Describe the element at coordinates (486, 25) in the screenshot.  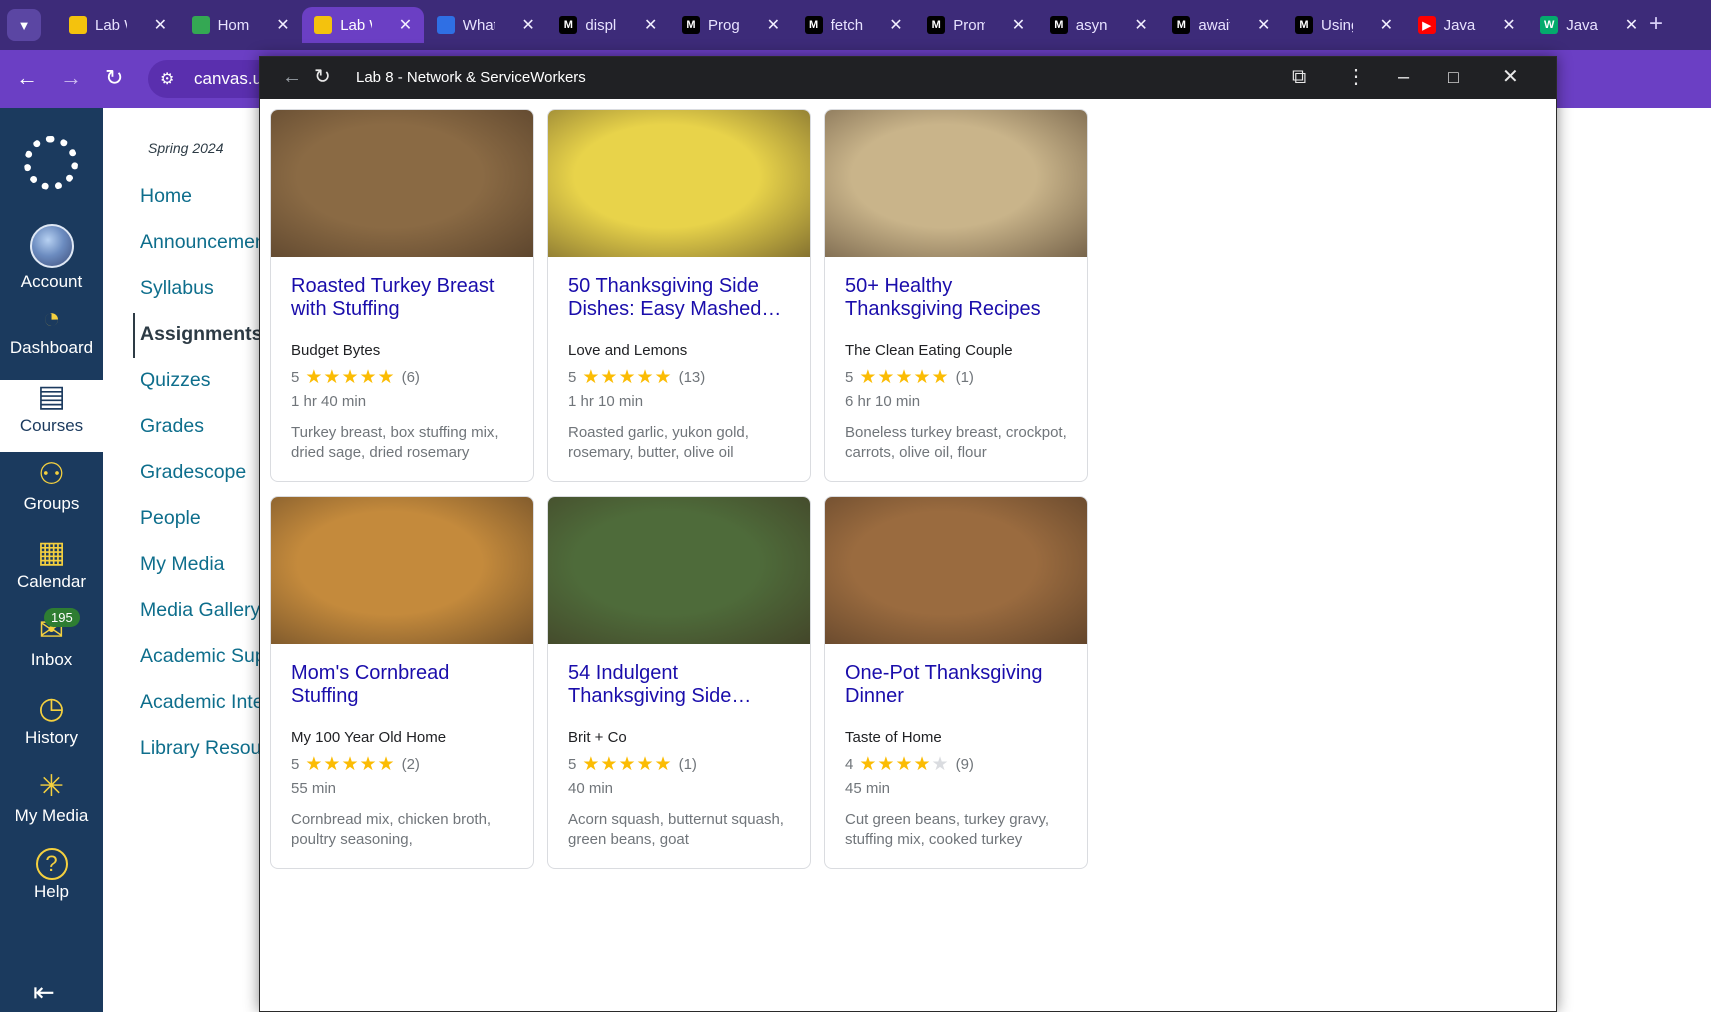
I see `browser-tab: What ✕` at that location.